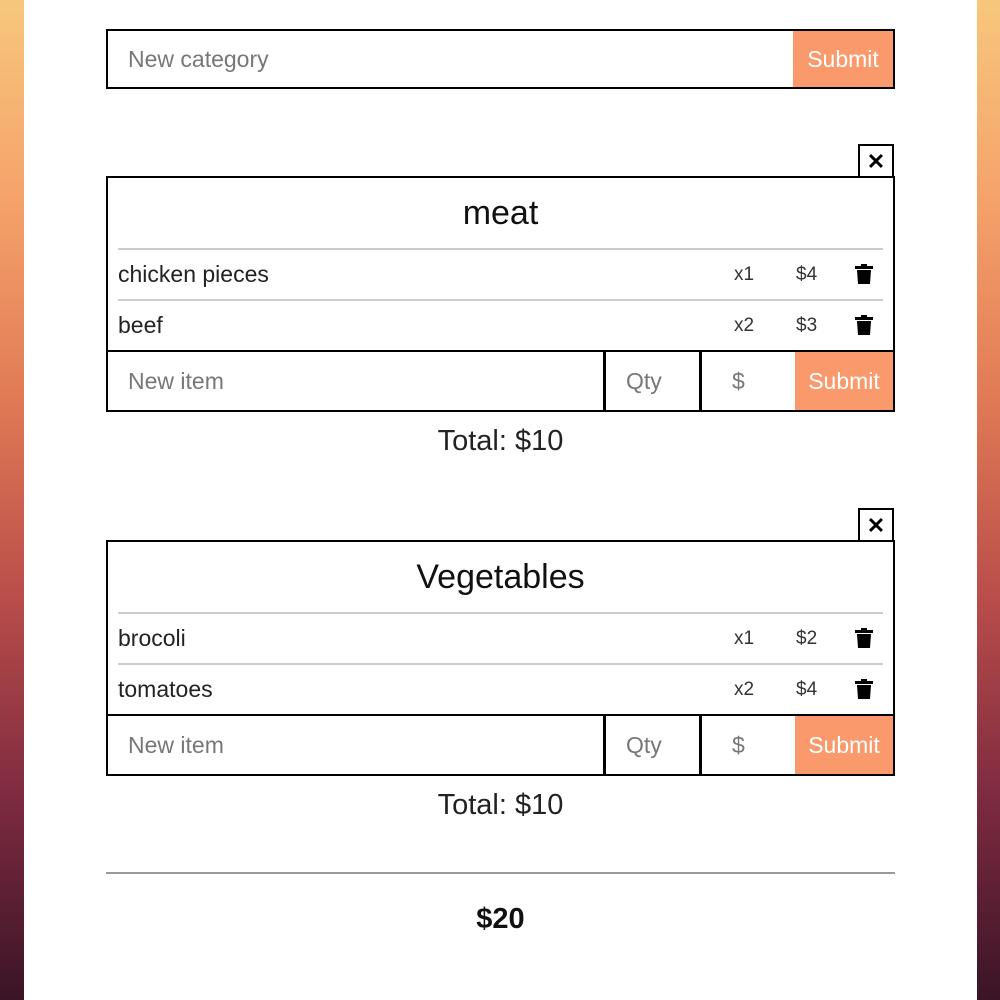  What do you see at coordinates (450, 59) in the screenshot?
I see `new-category-input` at bounding box center [450, 59].